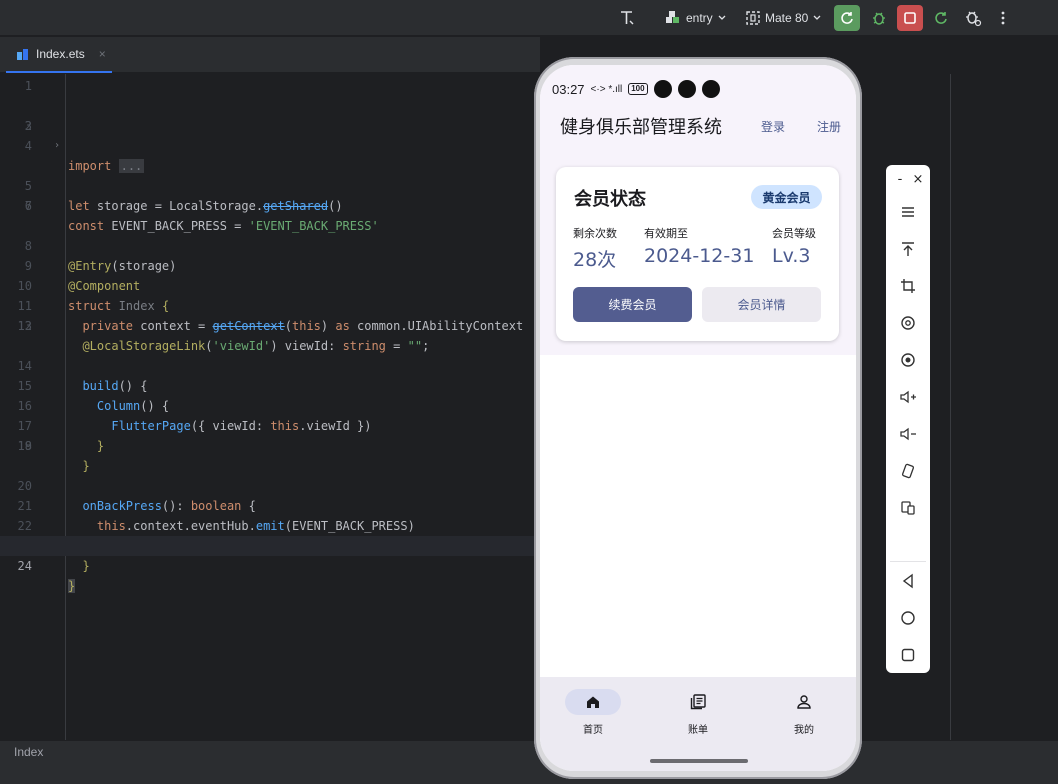  I want to click on status-bar: Index, so click(529, 752).